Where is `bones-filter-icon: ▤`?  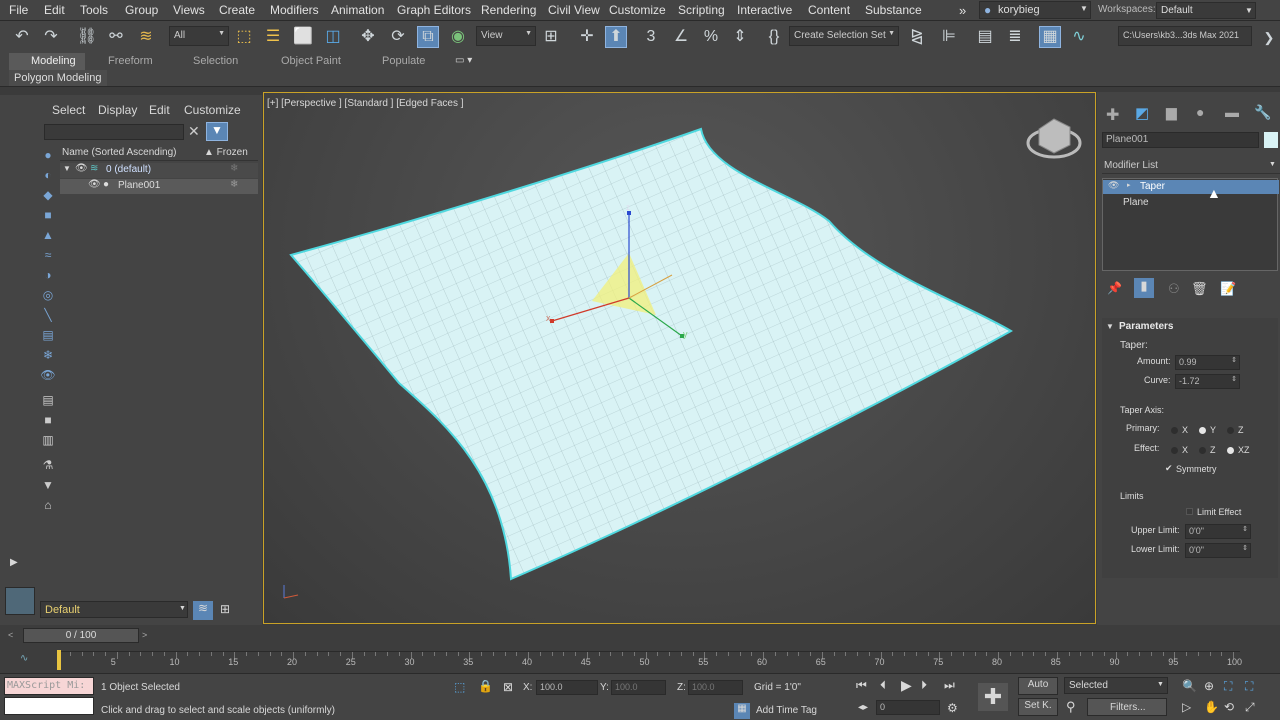 bones-filter-icon: ▤ is located at coordinates (48, 335).